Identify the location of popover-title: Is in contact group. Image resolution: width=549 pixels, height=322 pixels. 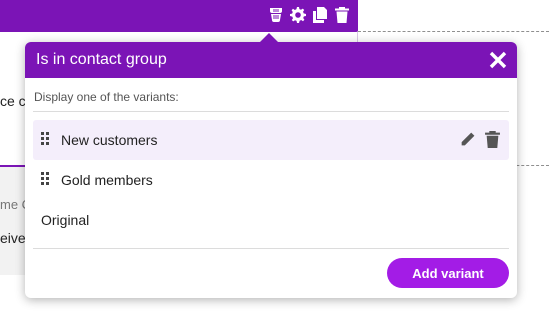
(101, 59).